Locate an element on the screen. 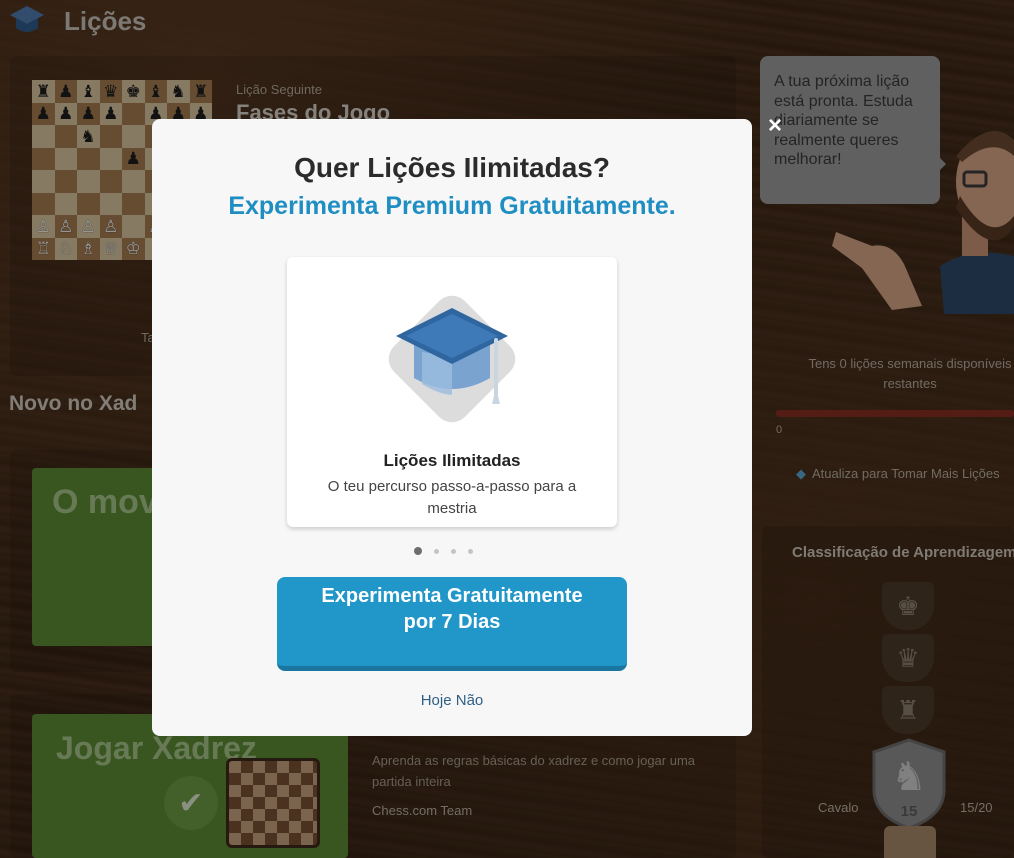 The image size is (1014, 858). graduation-cap-icon is located at coordinates (452, 359).